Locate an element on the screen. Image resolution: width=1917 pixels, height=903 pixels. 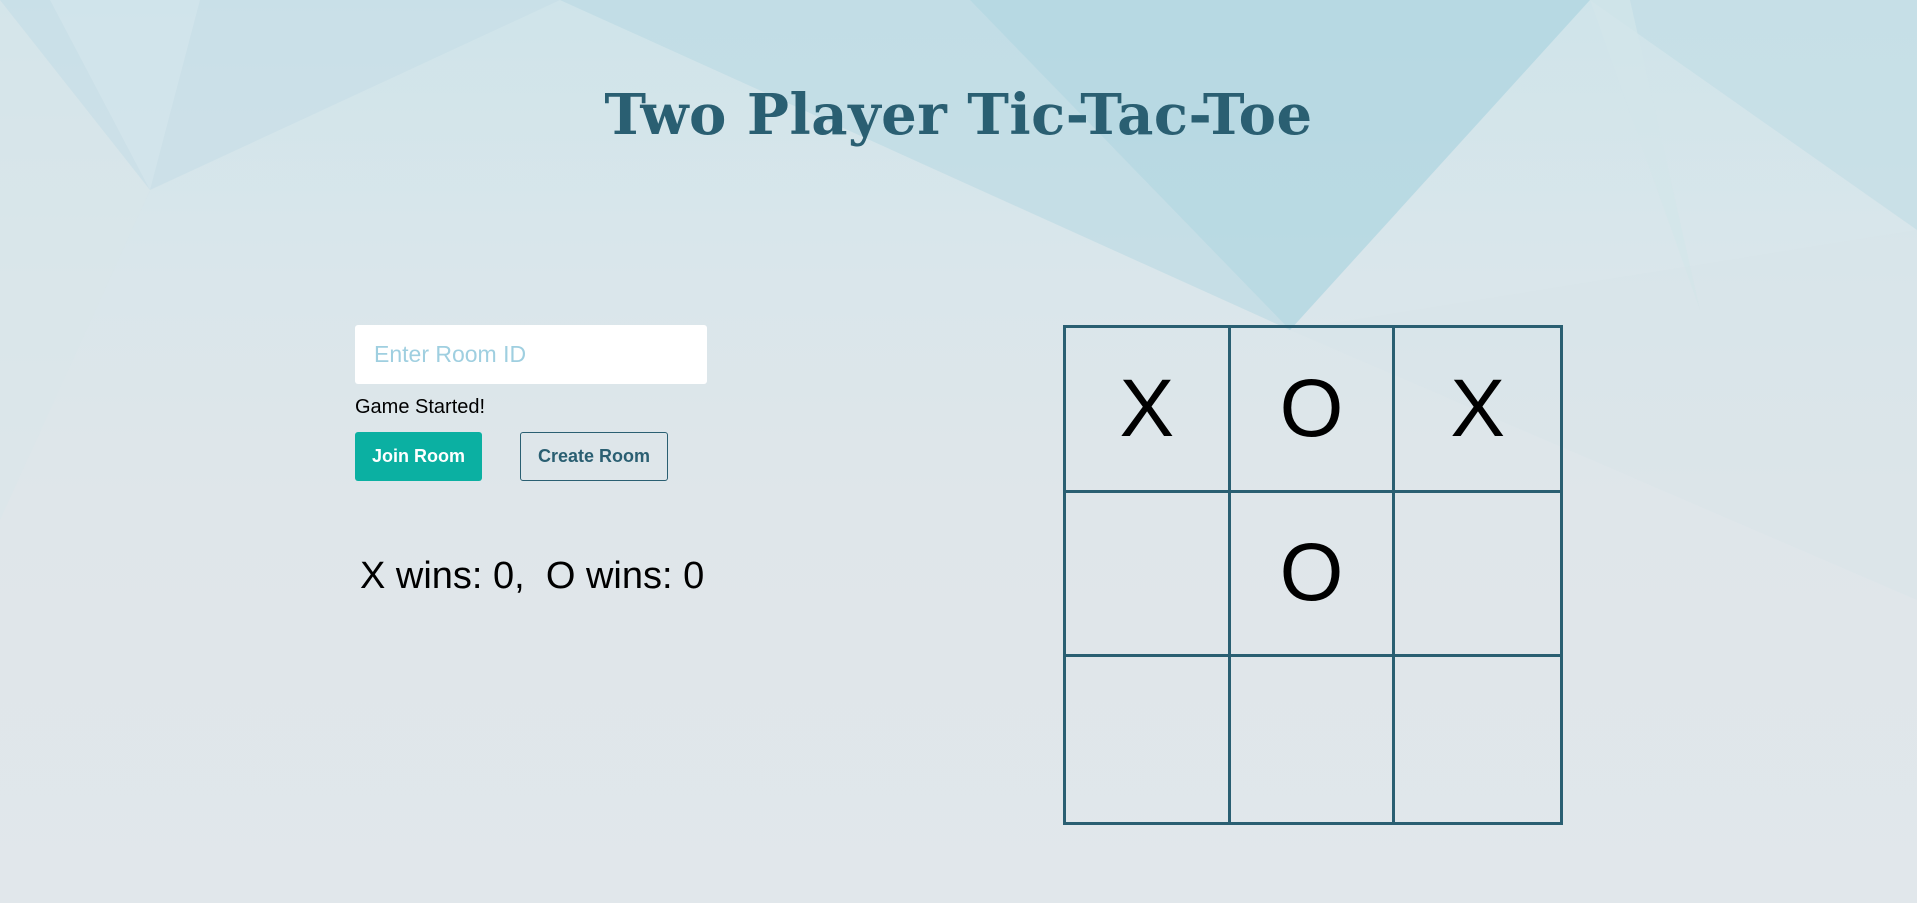
game-board: X O X O is located at coordinates (1313, 575).